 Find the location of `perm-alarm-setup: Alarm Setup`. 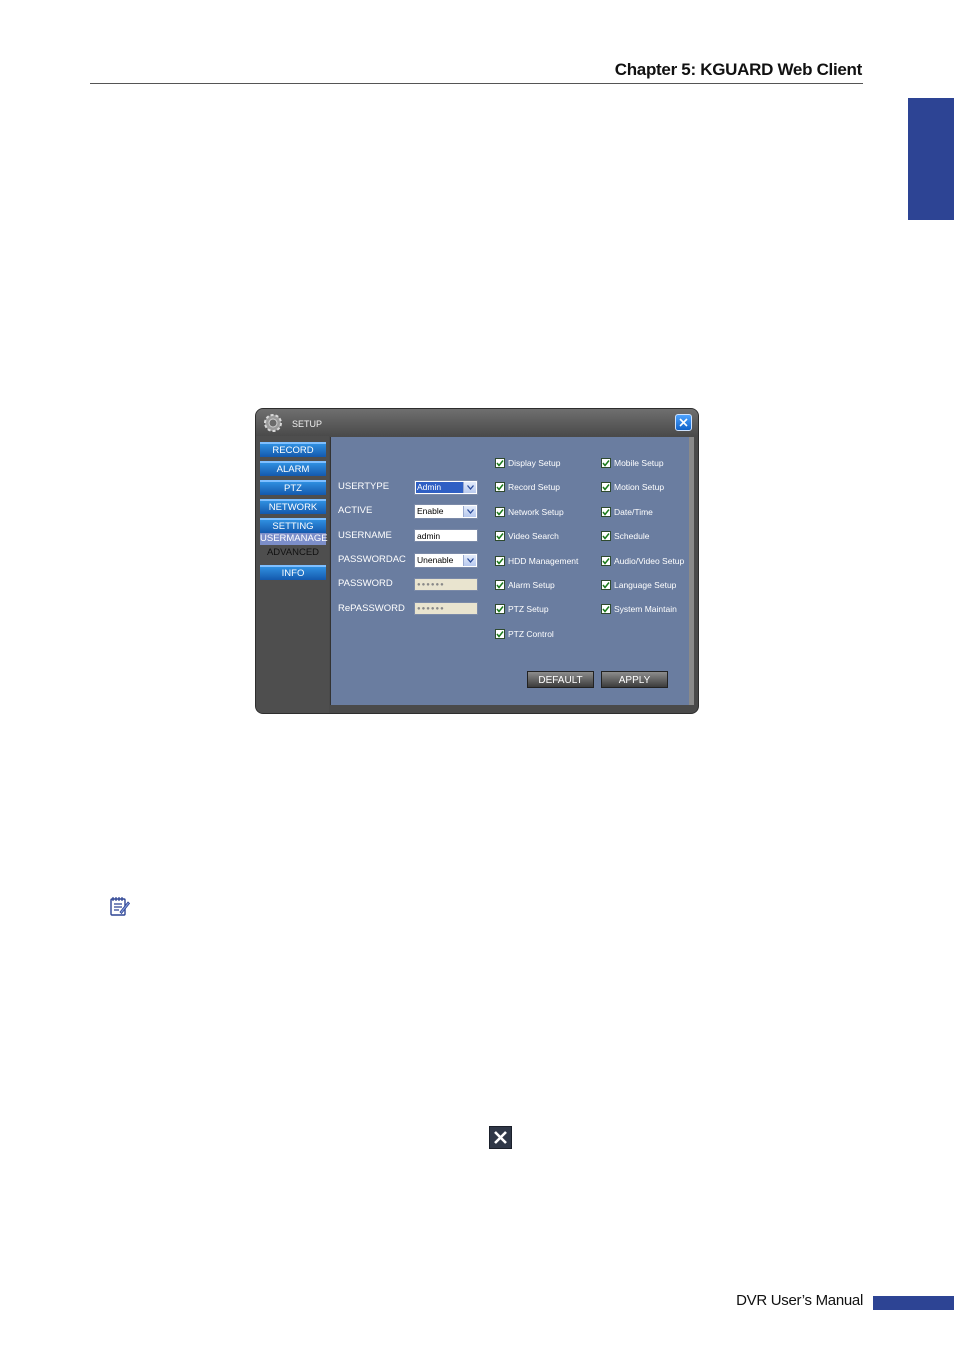

perm-alarm-setup: Alarm Setup is located at coordinates (525, 585).